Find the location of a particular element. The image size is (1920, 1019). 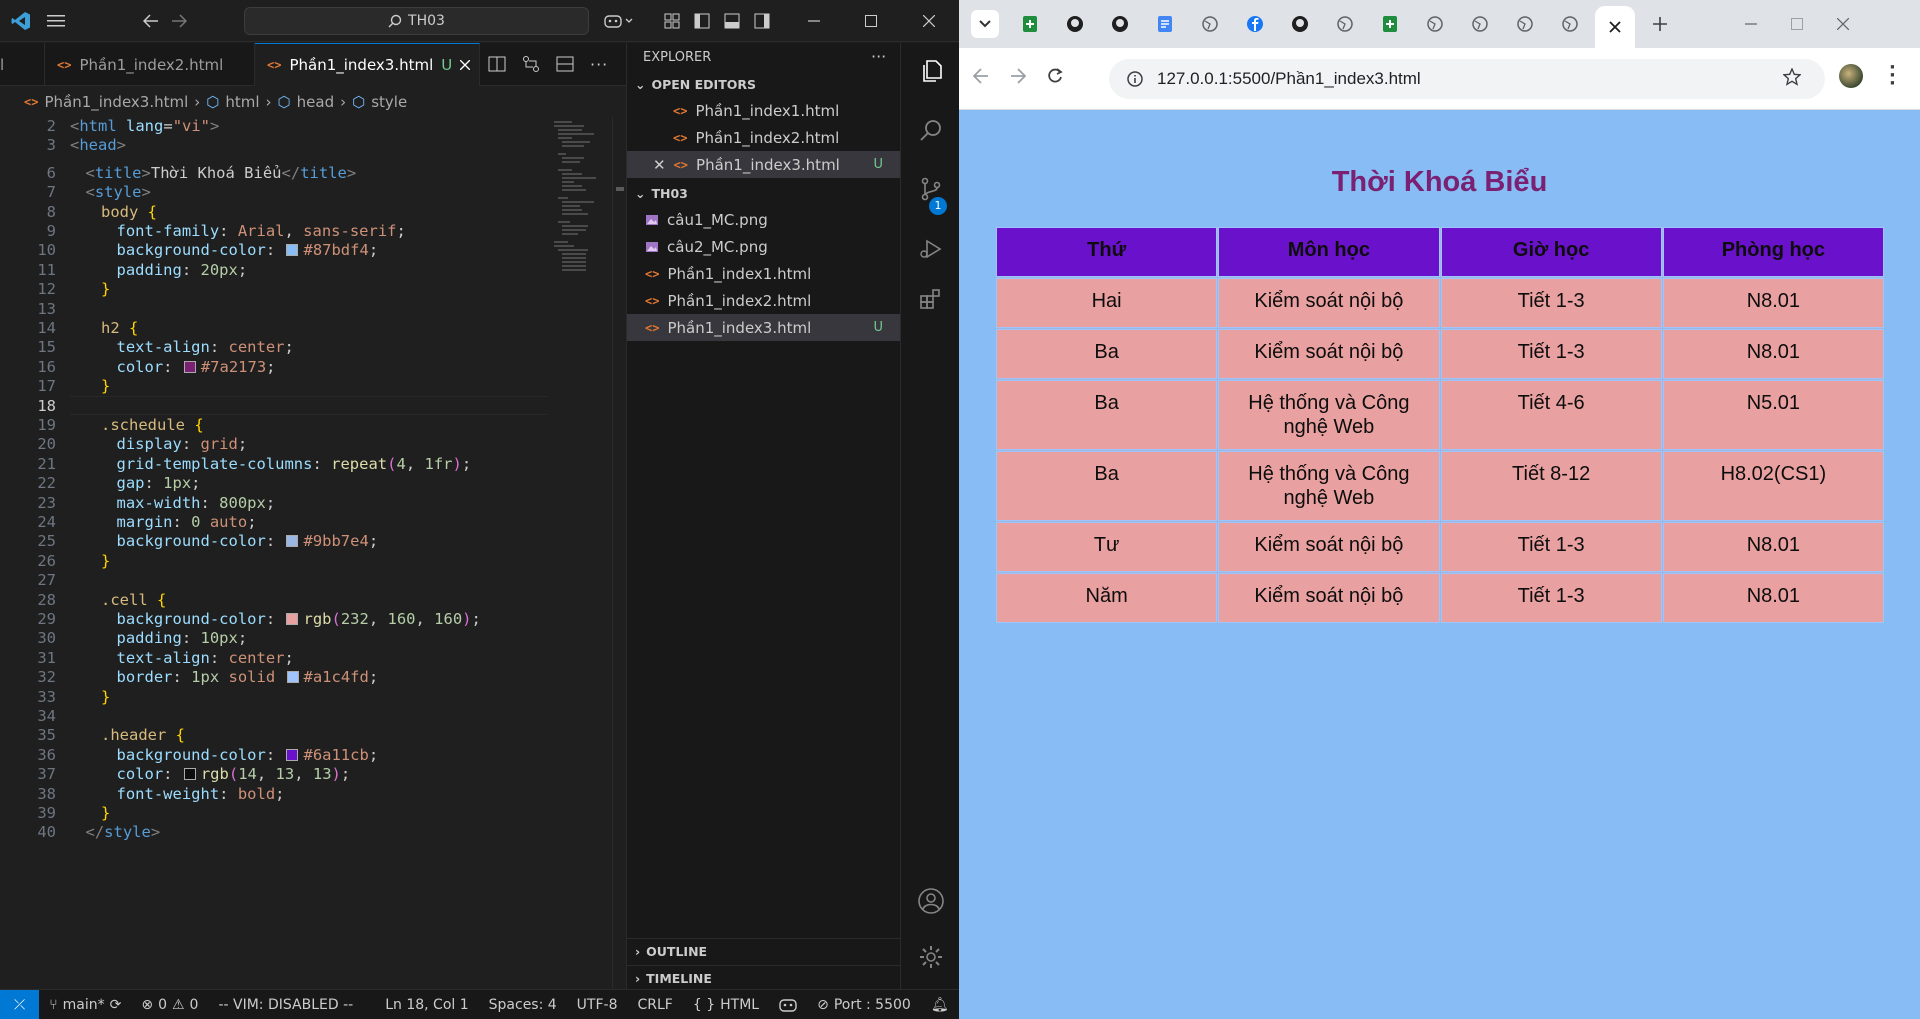

indentation: Spaces: 4 is located at coordinates (523, 1005).